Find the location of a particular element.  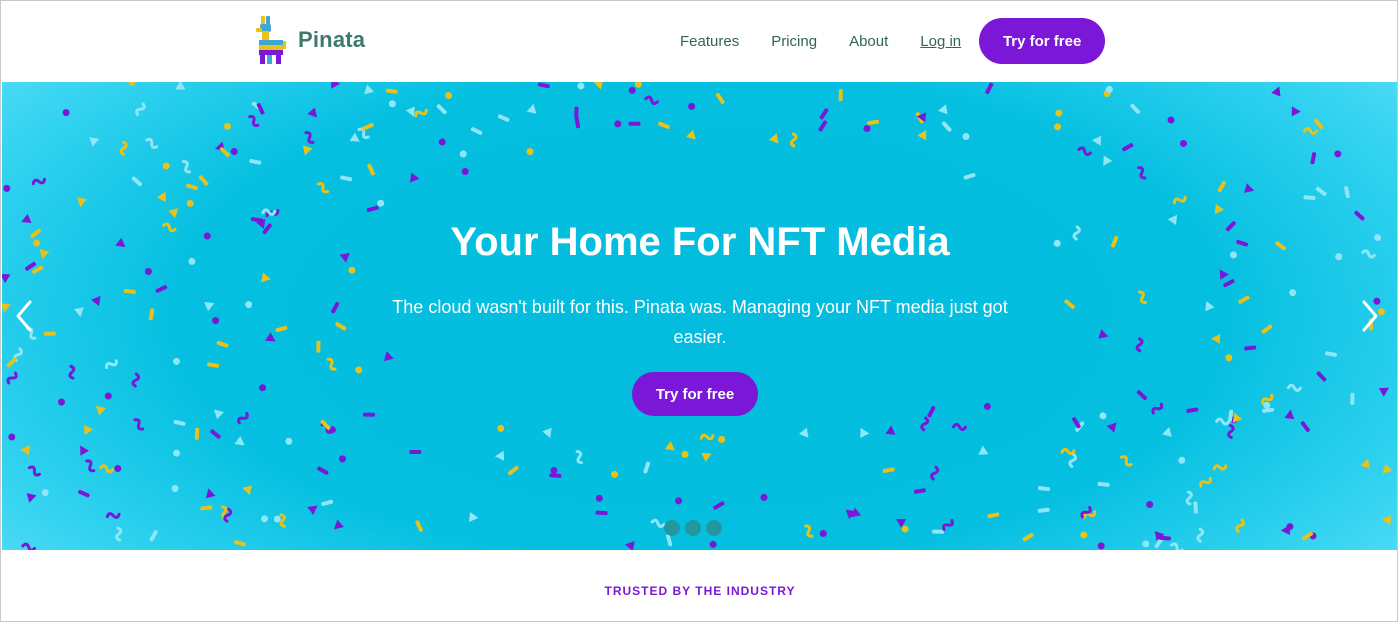

nav-link-pricing: Pricing is located at coordinates (794, 41).